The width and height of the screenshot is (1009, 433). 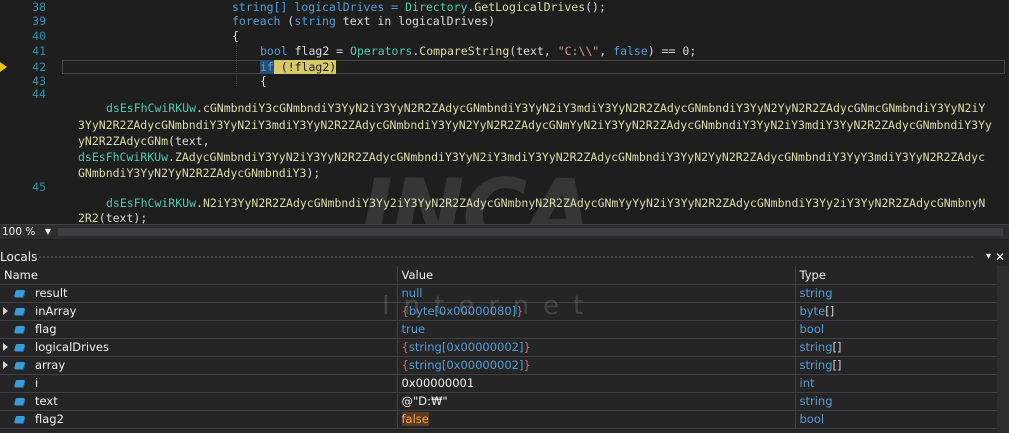 I want to click on current-statement-arrow-icon, so click(x=3, y=67).